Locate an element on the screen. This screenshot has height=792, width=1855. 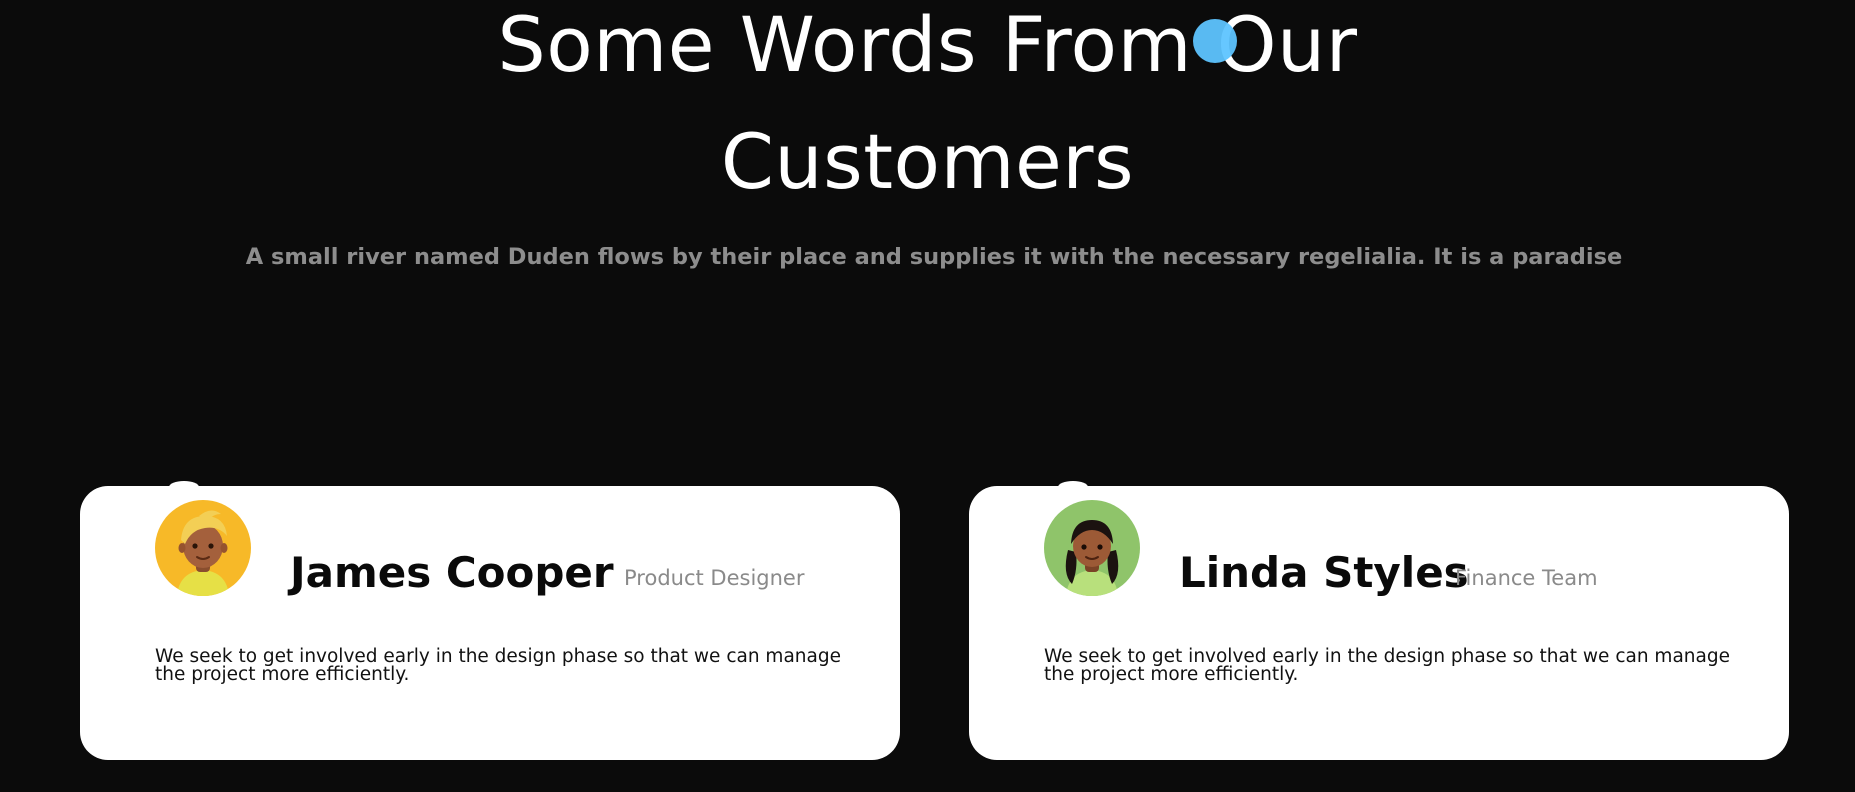
cursor-indicator is located at coordinates (1215, 41).